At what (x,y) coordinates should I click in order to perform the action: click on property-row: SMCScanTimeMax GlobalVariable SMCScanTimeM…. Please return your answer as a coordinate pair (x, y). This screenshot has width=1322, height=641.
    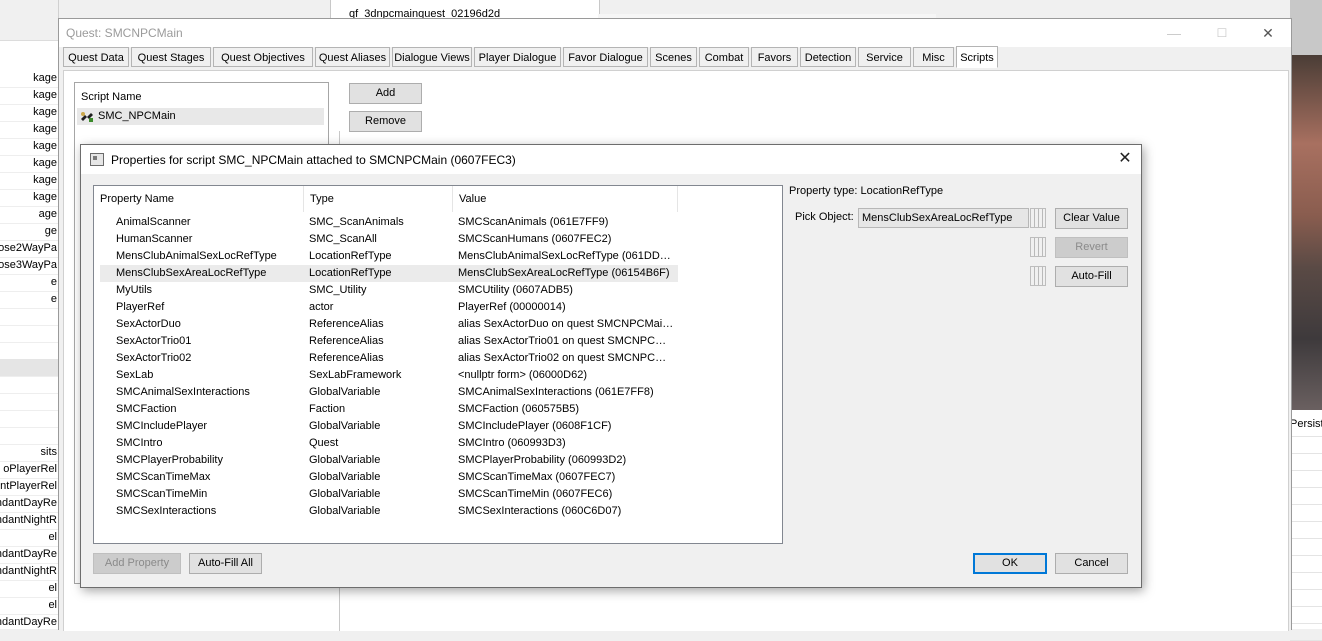
    Looking at the image, I should click on (389, 477).